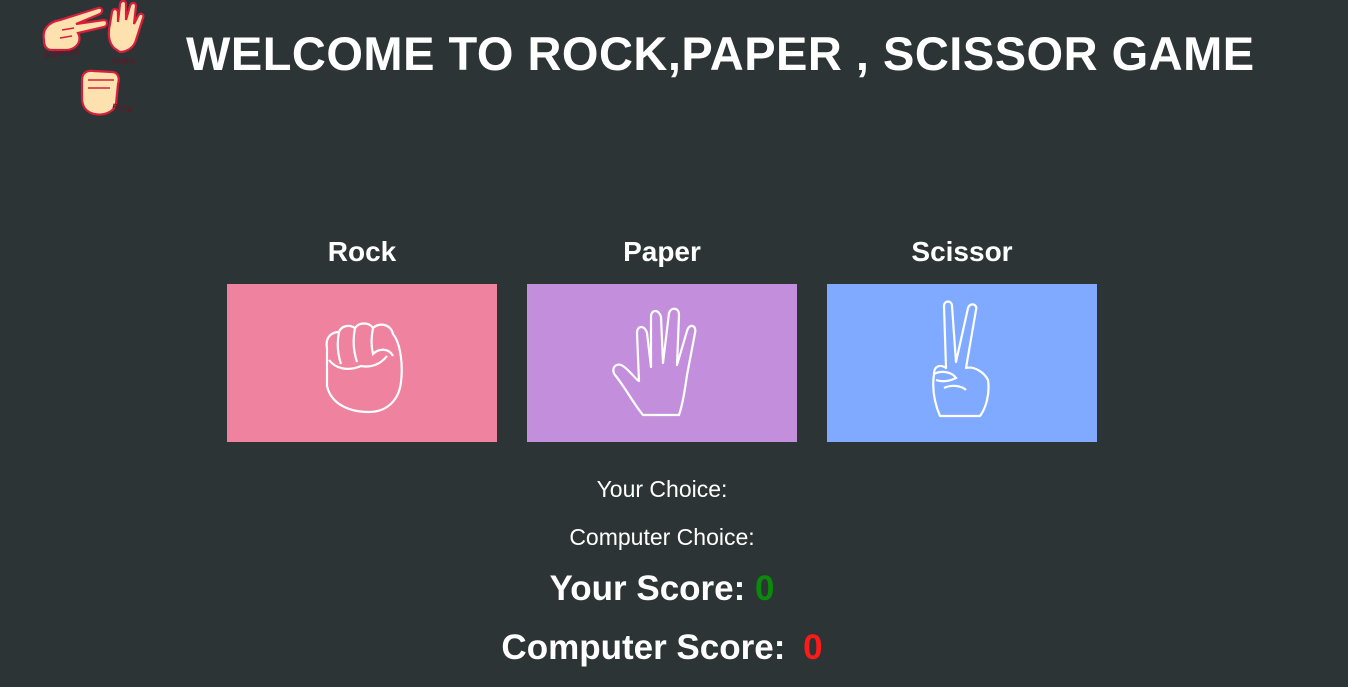  I want to click on computer-choice-label: Computer Choice:, so click(662, 537).